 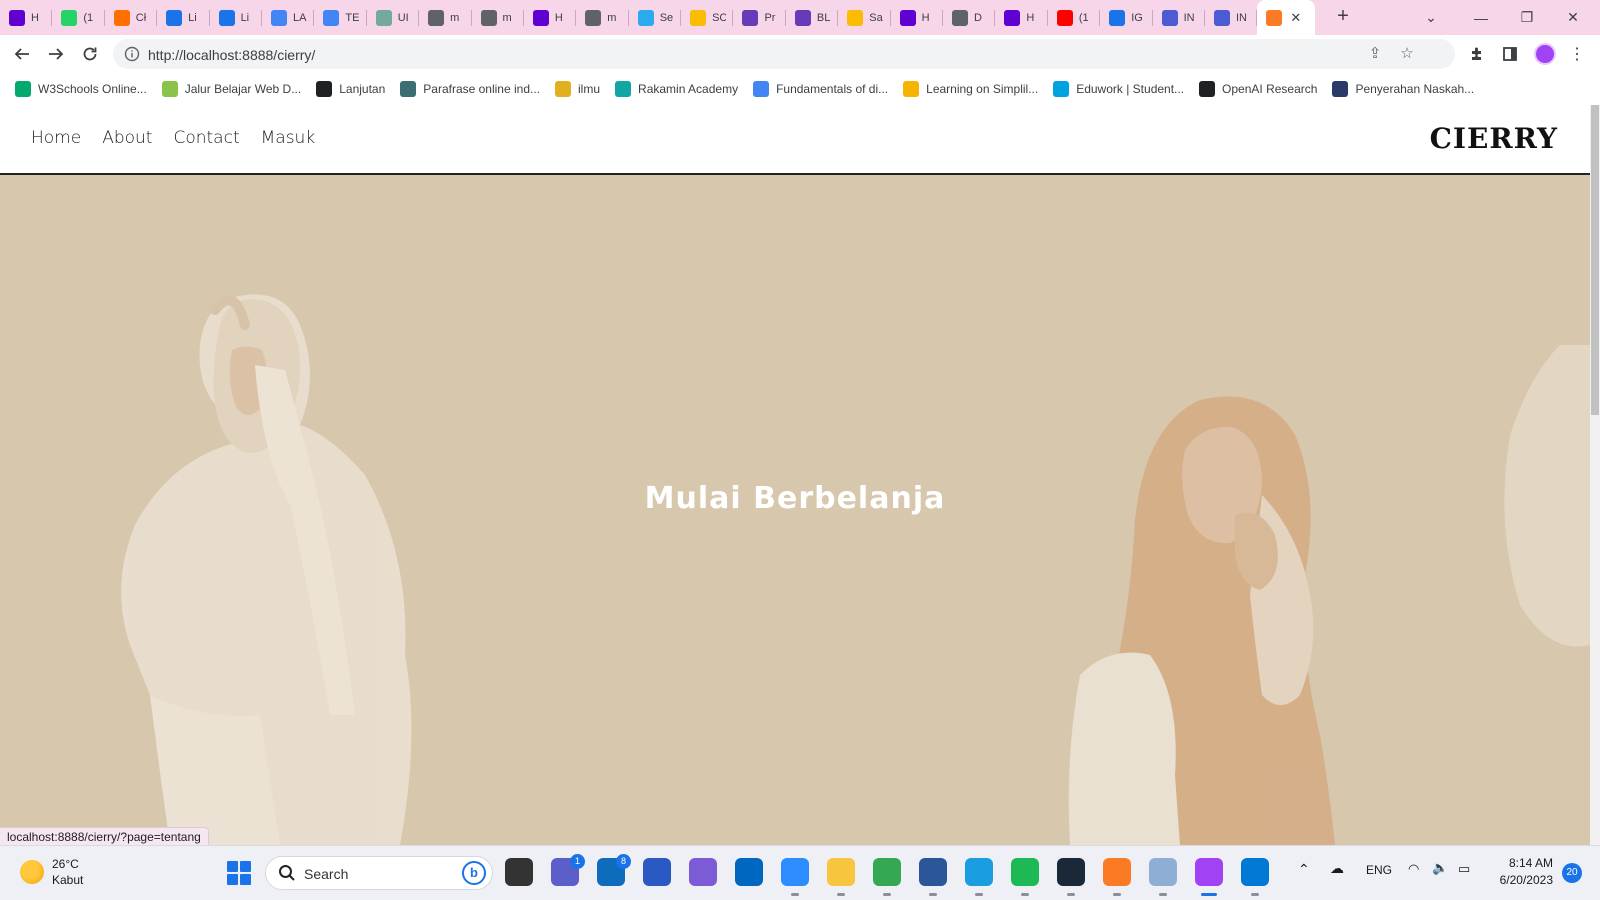 I want to click on minimize-icon: —, so click(x=1481, y=17).